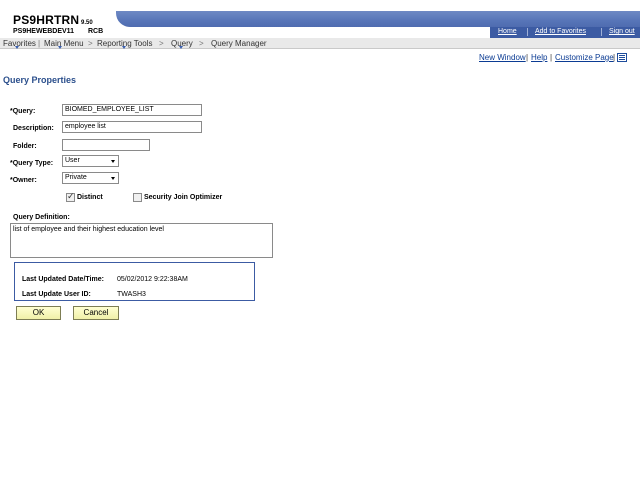  Describe the element at coordinates (33, 128) in the screenshot. I see `description-label: Description:` at that location.